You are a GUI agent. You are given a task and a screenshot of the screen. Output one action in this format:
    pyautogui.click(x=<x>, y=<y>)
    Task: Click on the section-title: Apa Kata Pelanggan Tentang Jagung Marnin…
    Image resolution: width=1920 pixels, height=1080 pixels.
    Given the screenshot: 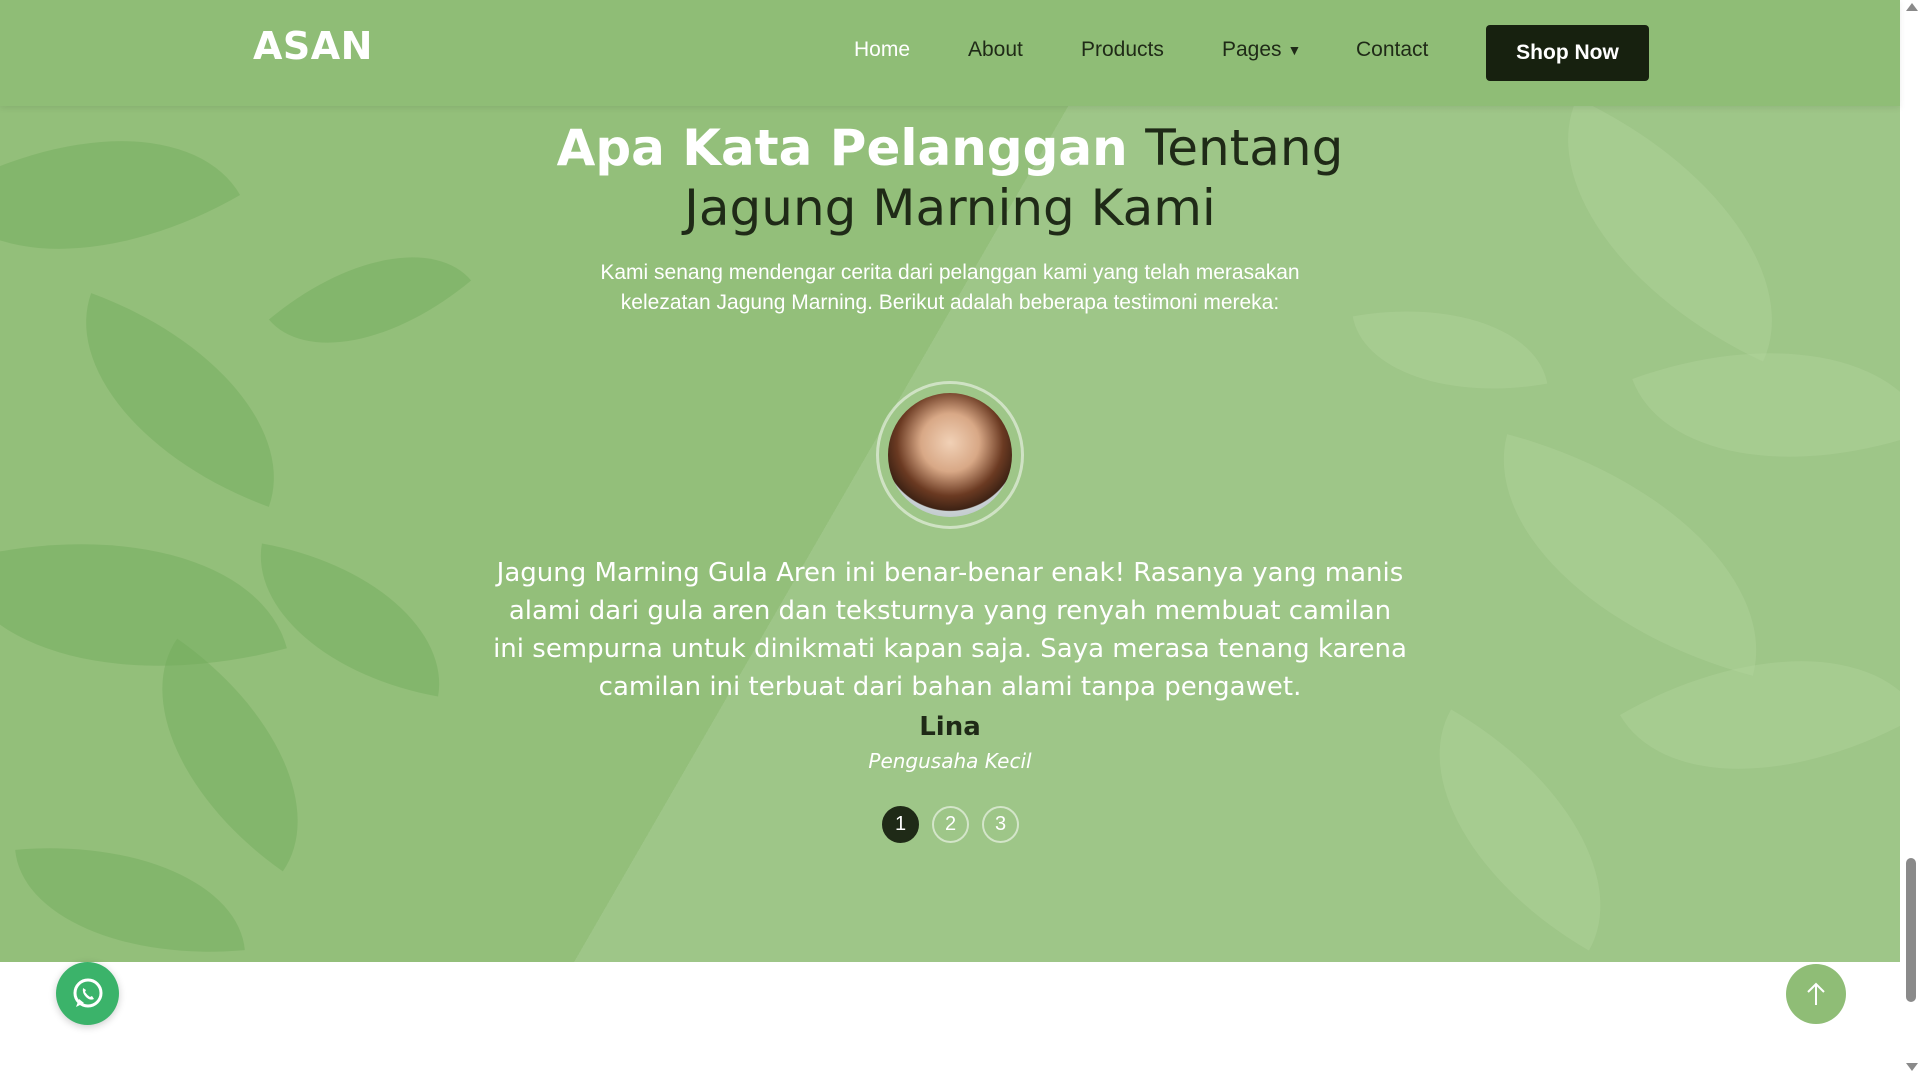 What is the action you would take?
    pyautogui.click(x=950, y=178)
    